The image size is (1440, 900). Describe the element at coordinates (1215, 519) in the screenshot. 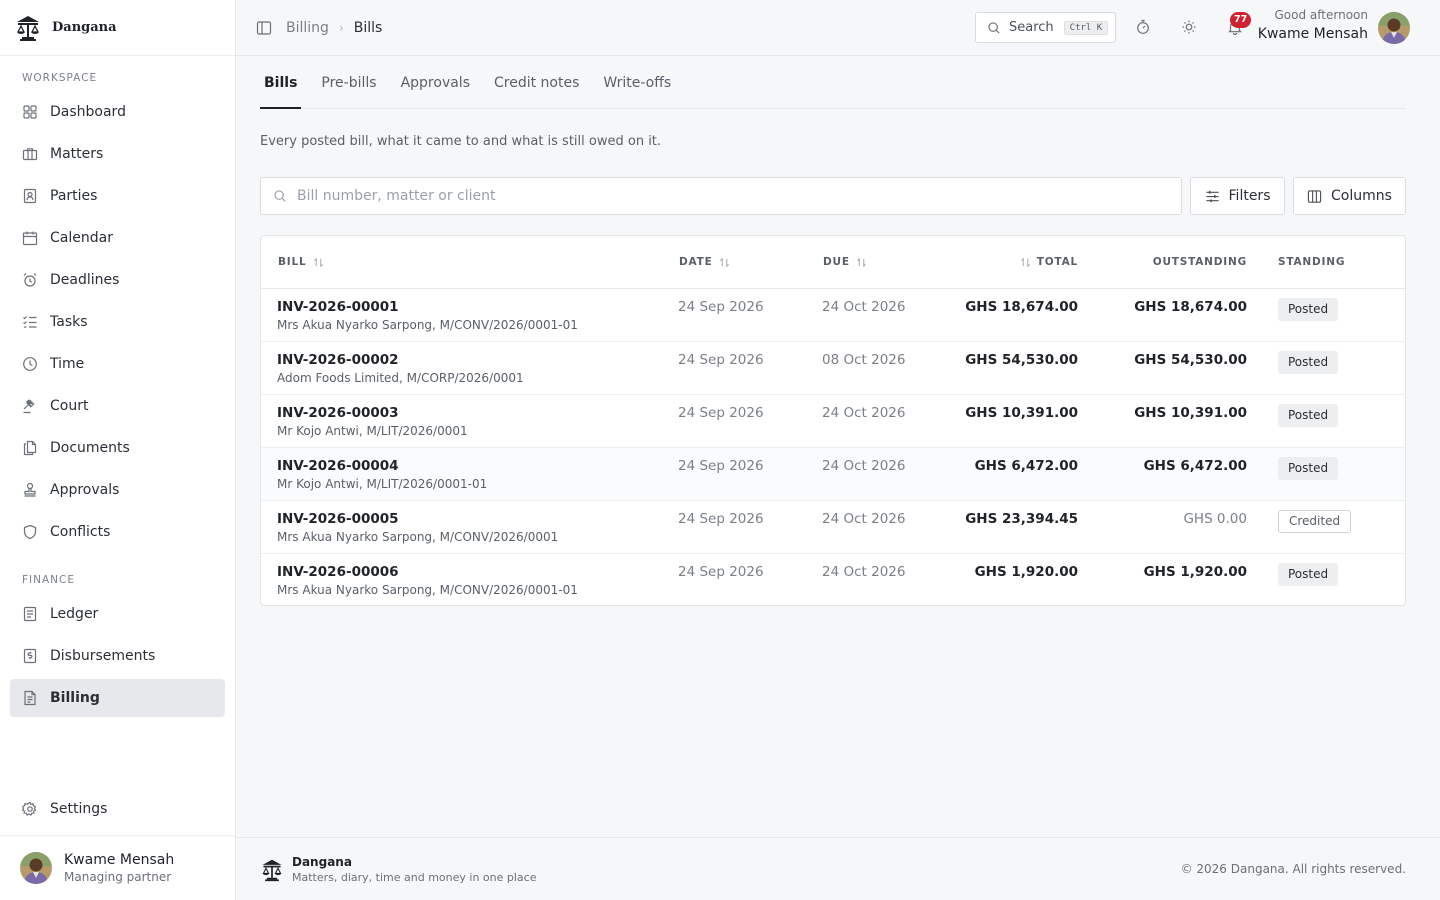

I see `bill-outstanding: GHS 0.00` at that location.